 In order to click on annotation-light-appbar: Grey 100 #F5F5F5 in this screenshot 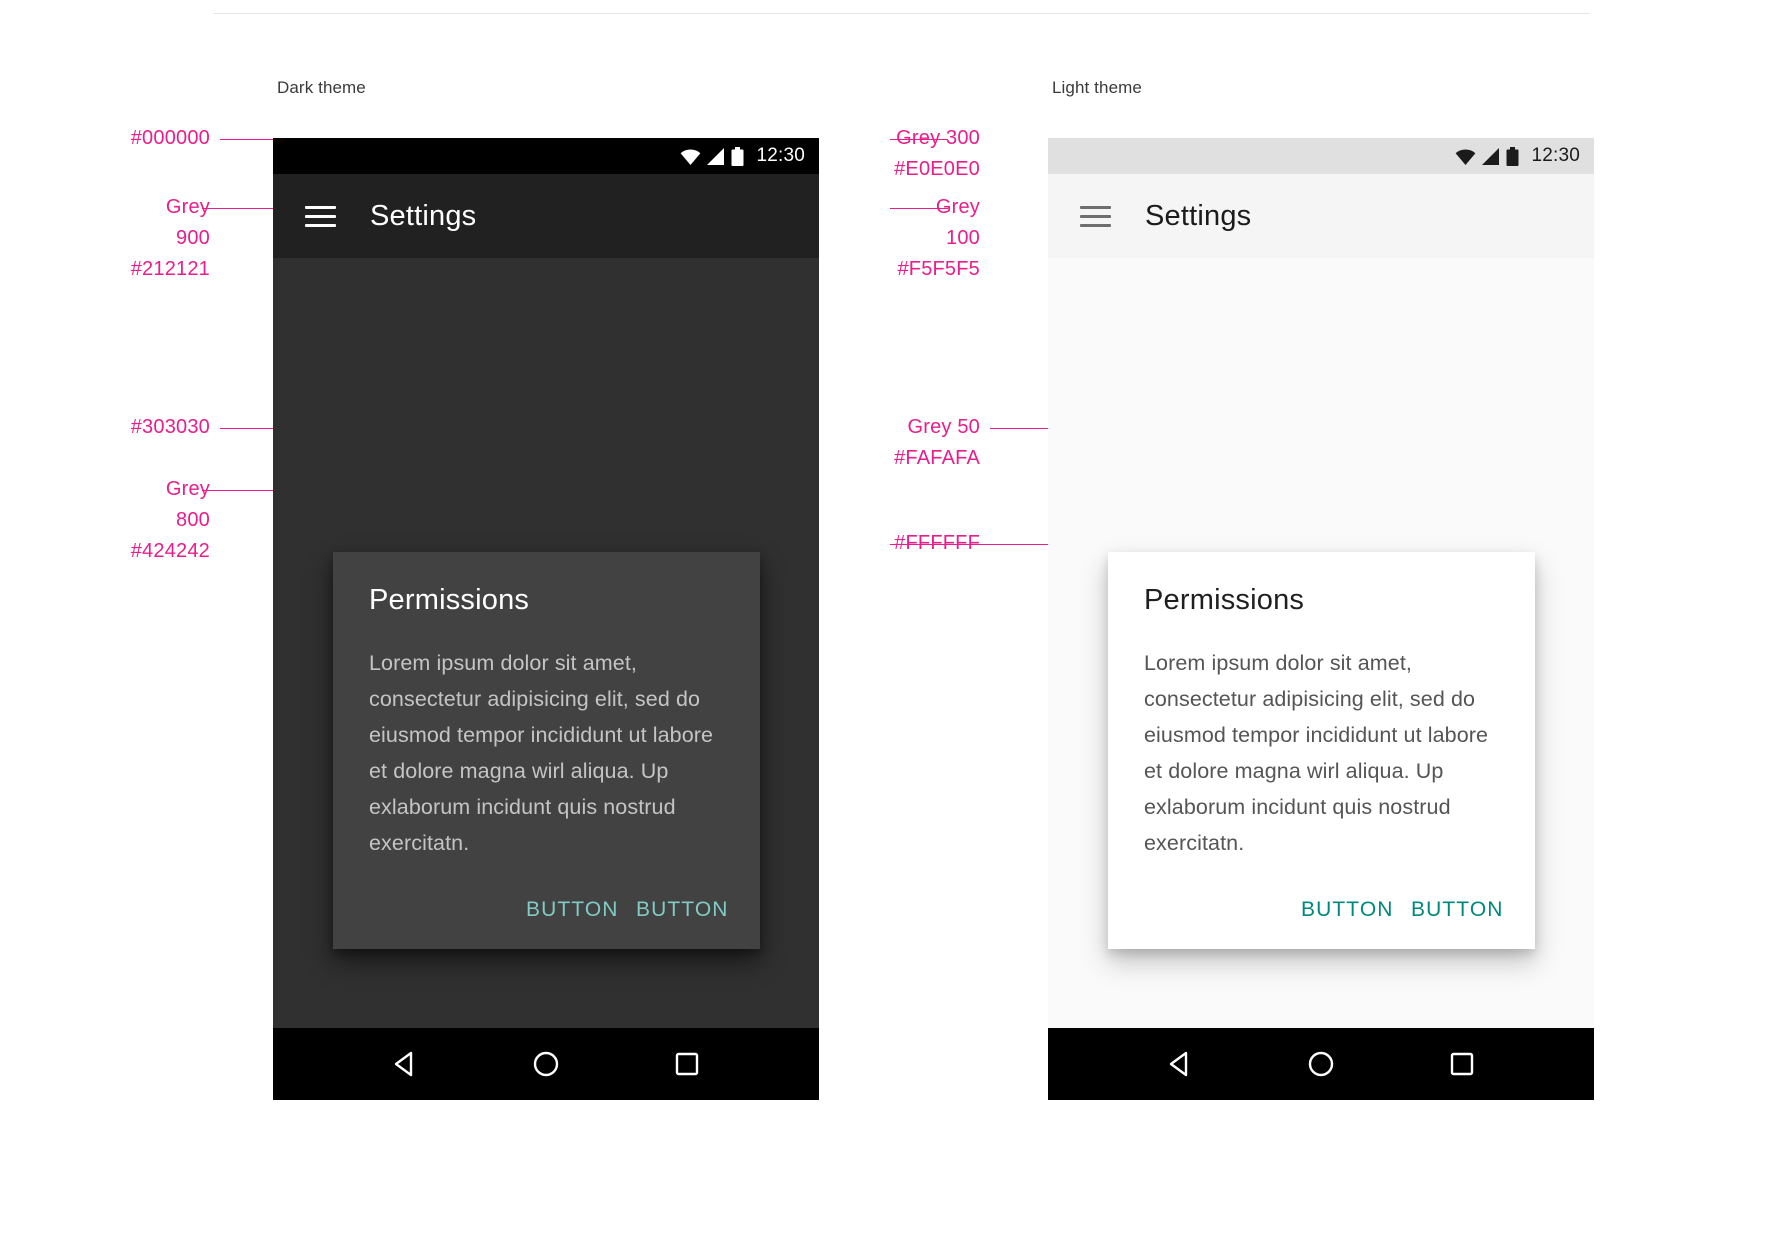, I will do `click(938, 238)`.